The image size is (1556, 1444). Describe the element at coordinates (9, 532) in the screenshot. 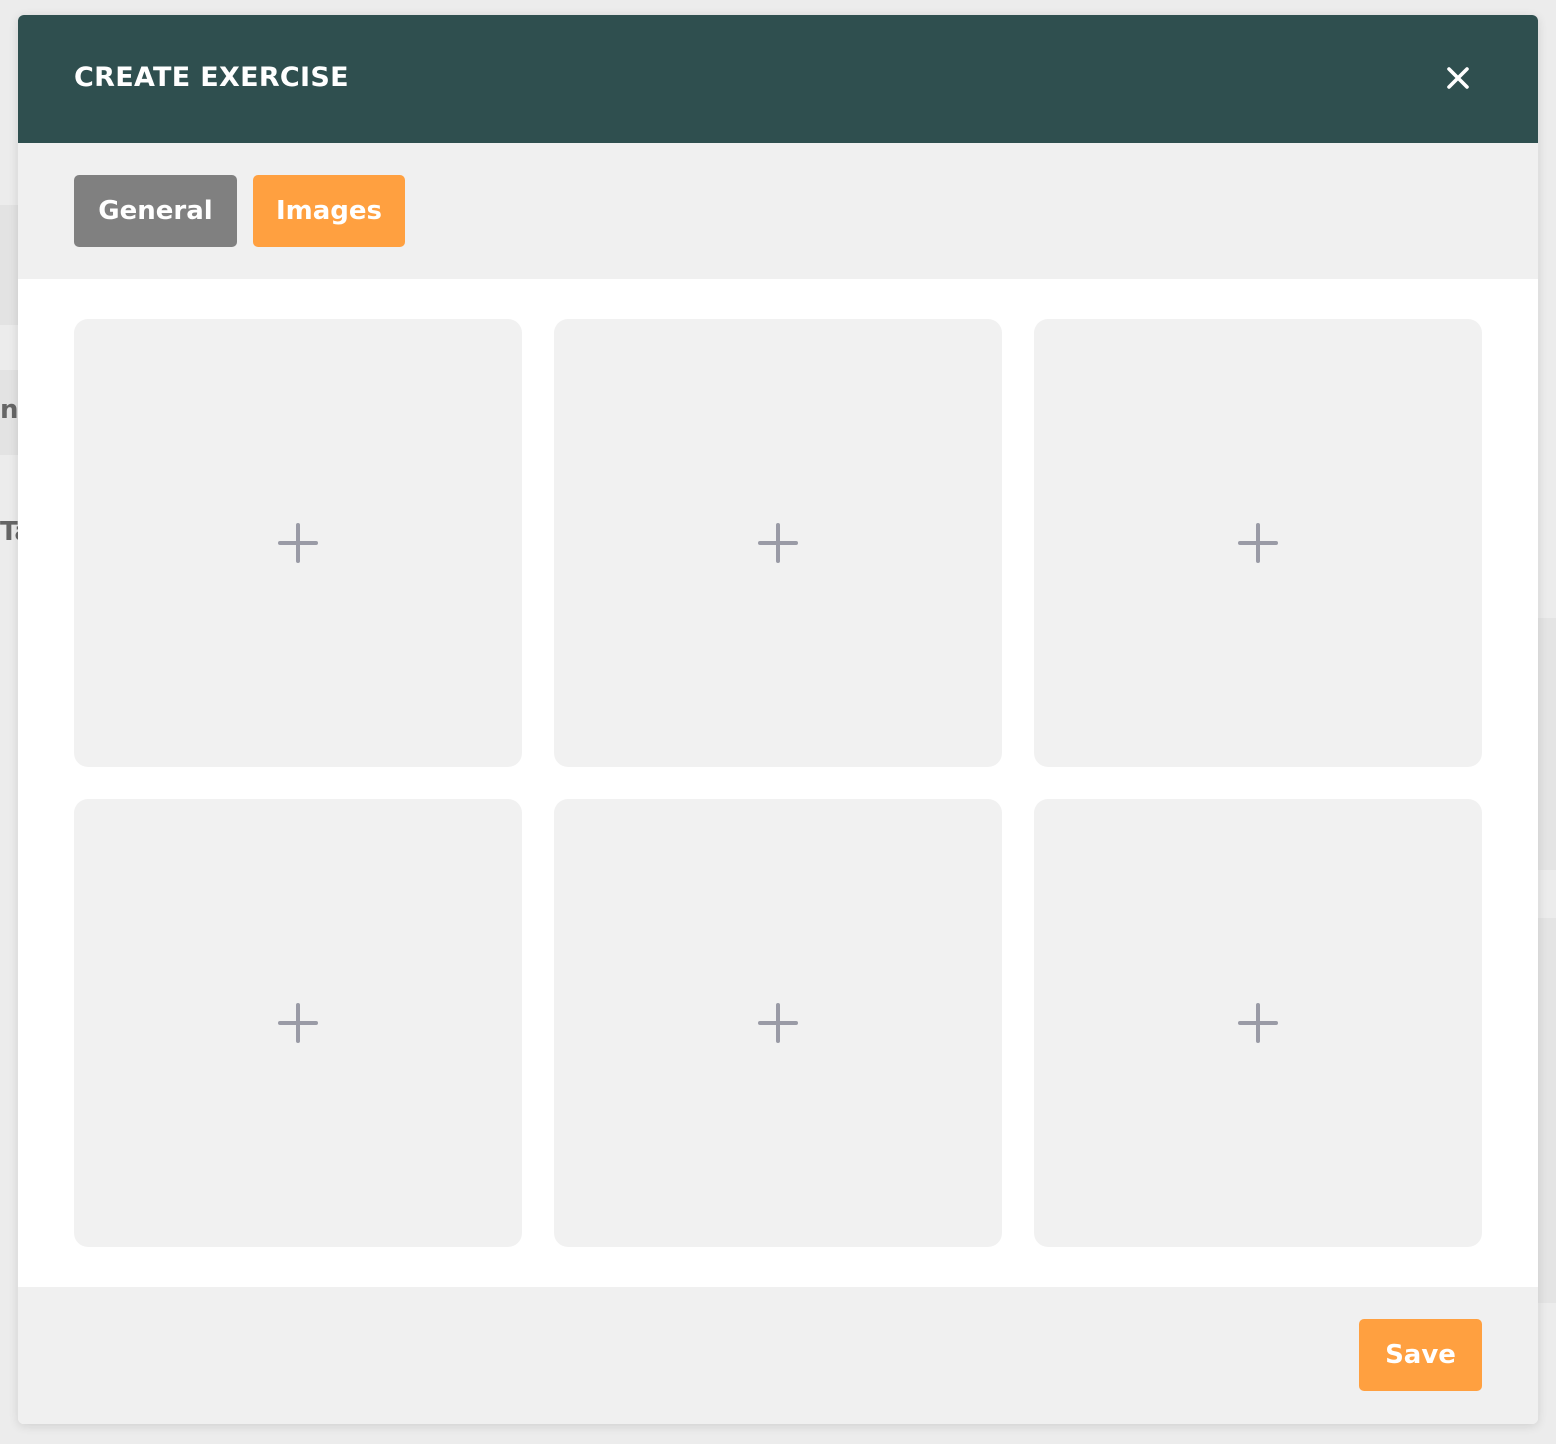

I see `background-text: Ta` at that location.